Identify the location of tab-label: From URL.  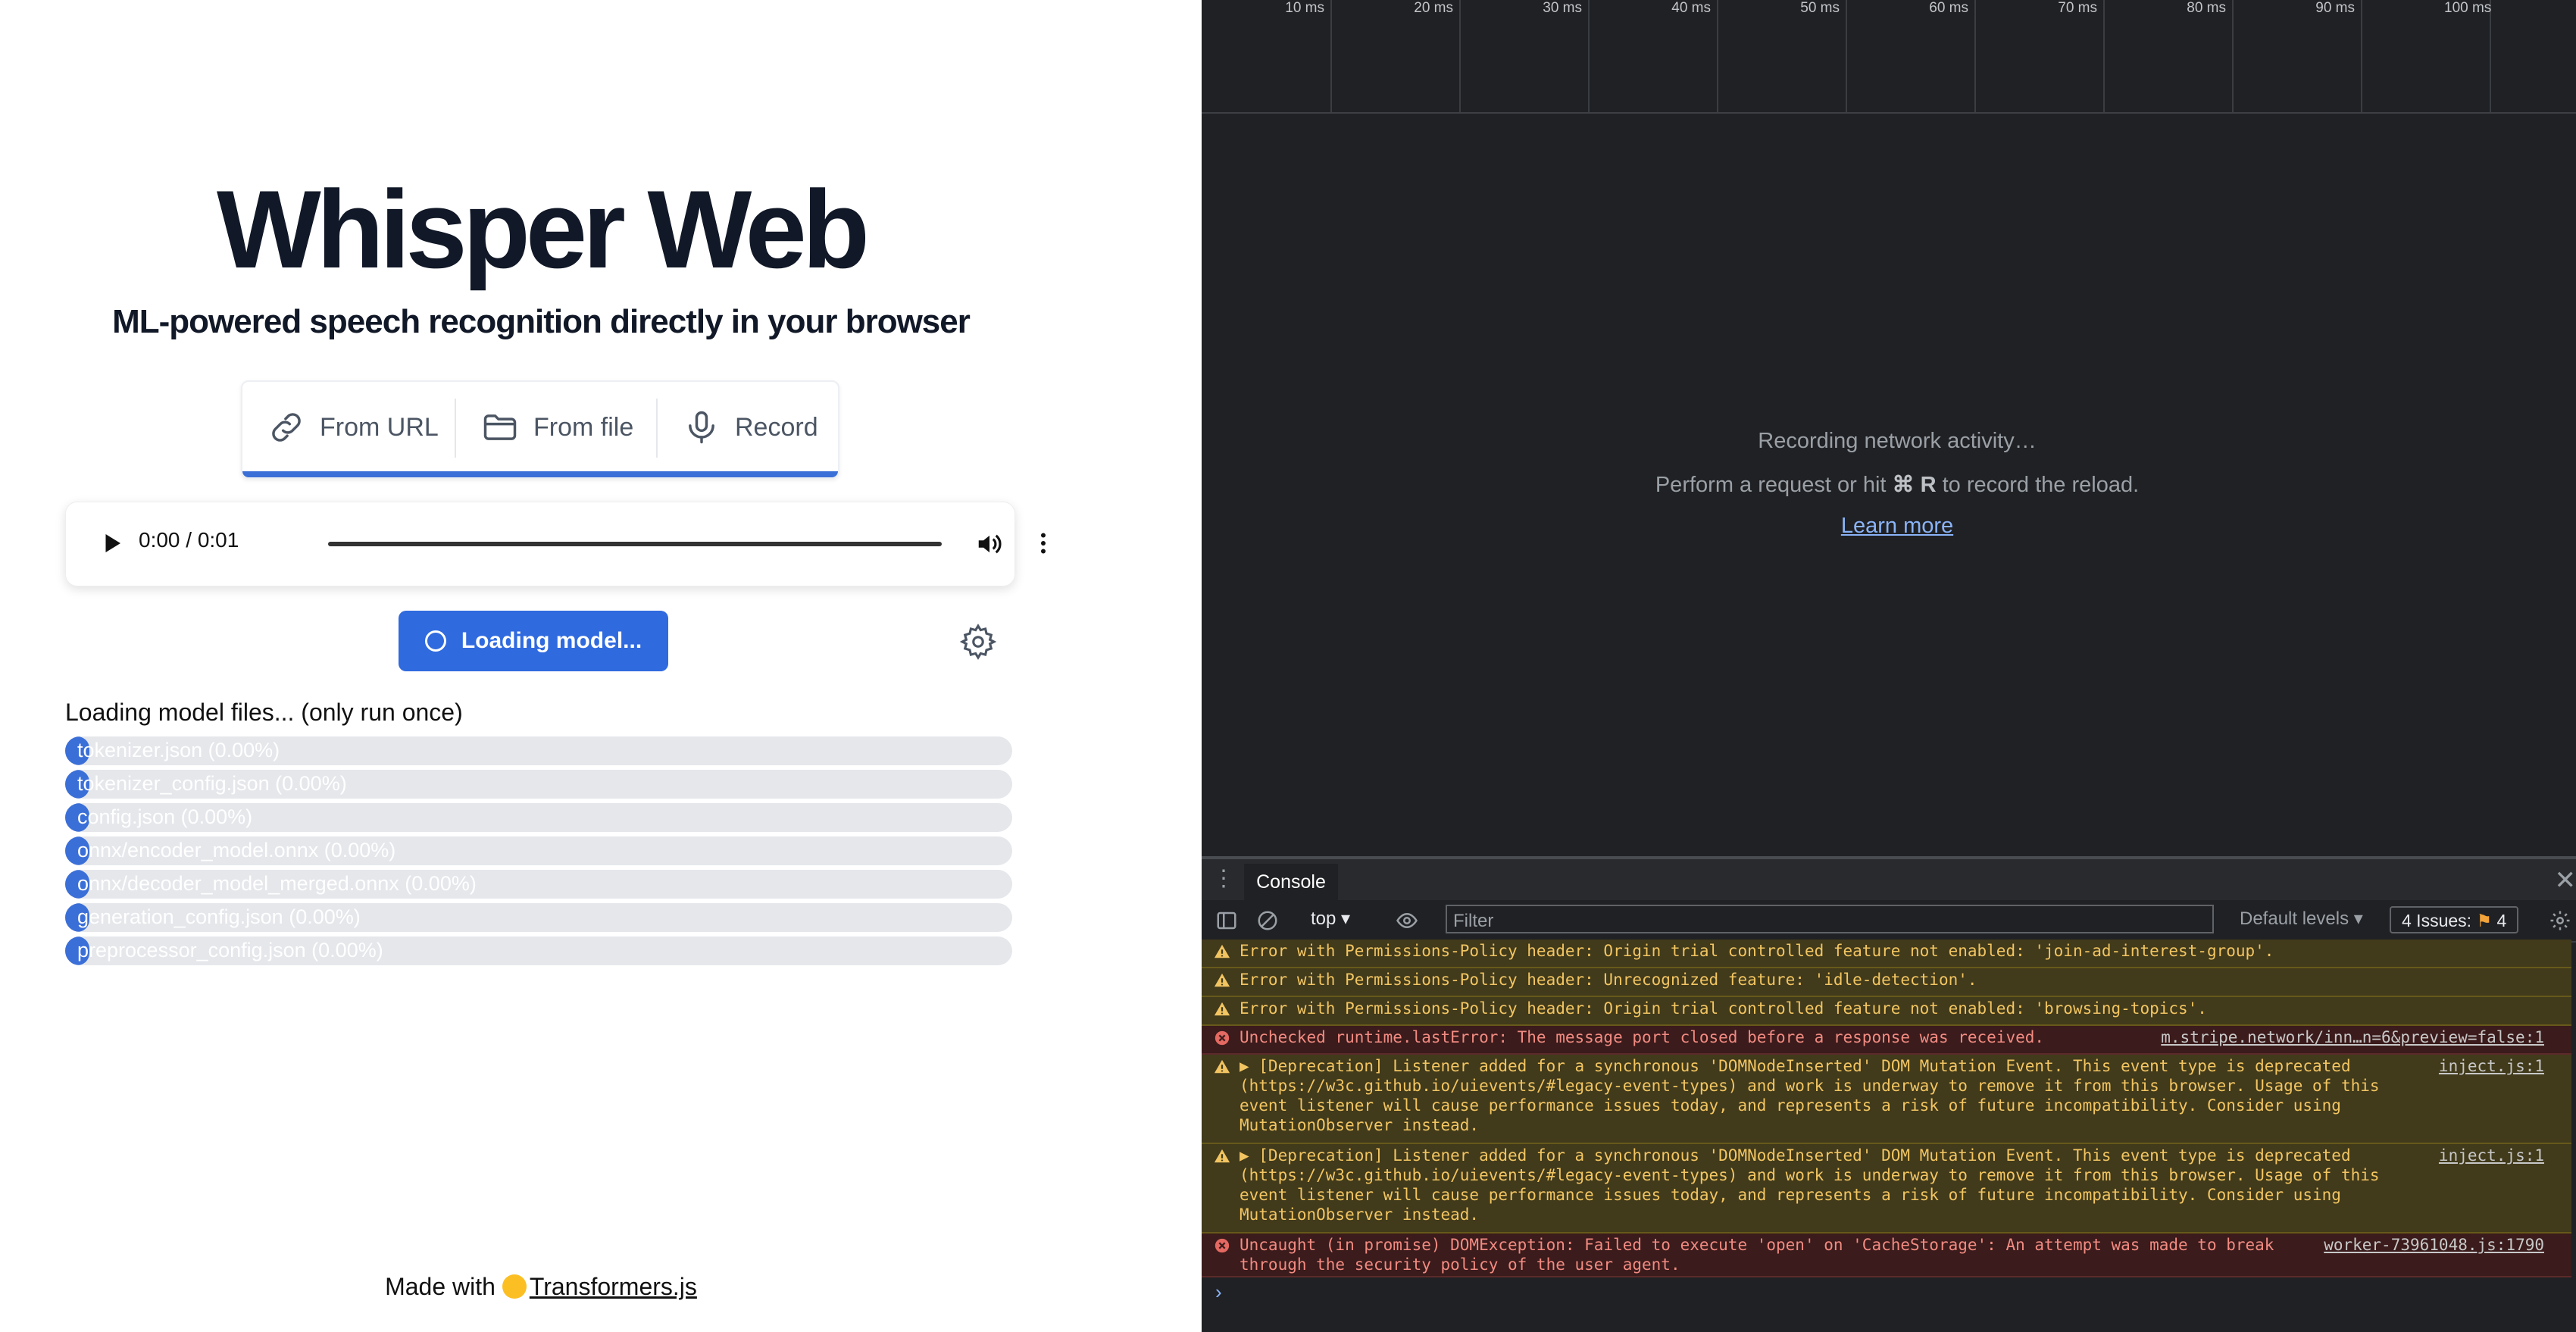
(380, 427).